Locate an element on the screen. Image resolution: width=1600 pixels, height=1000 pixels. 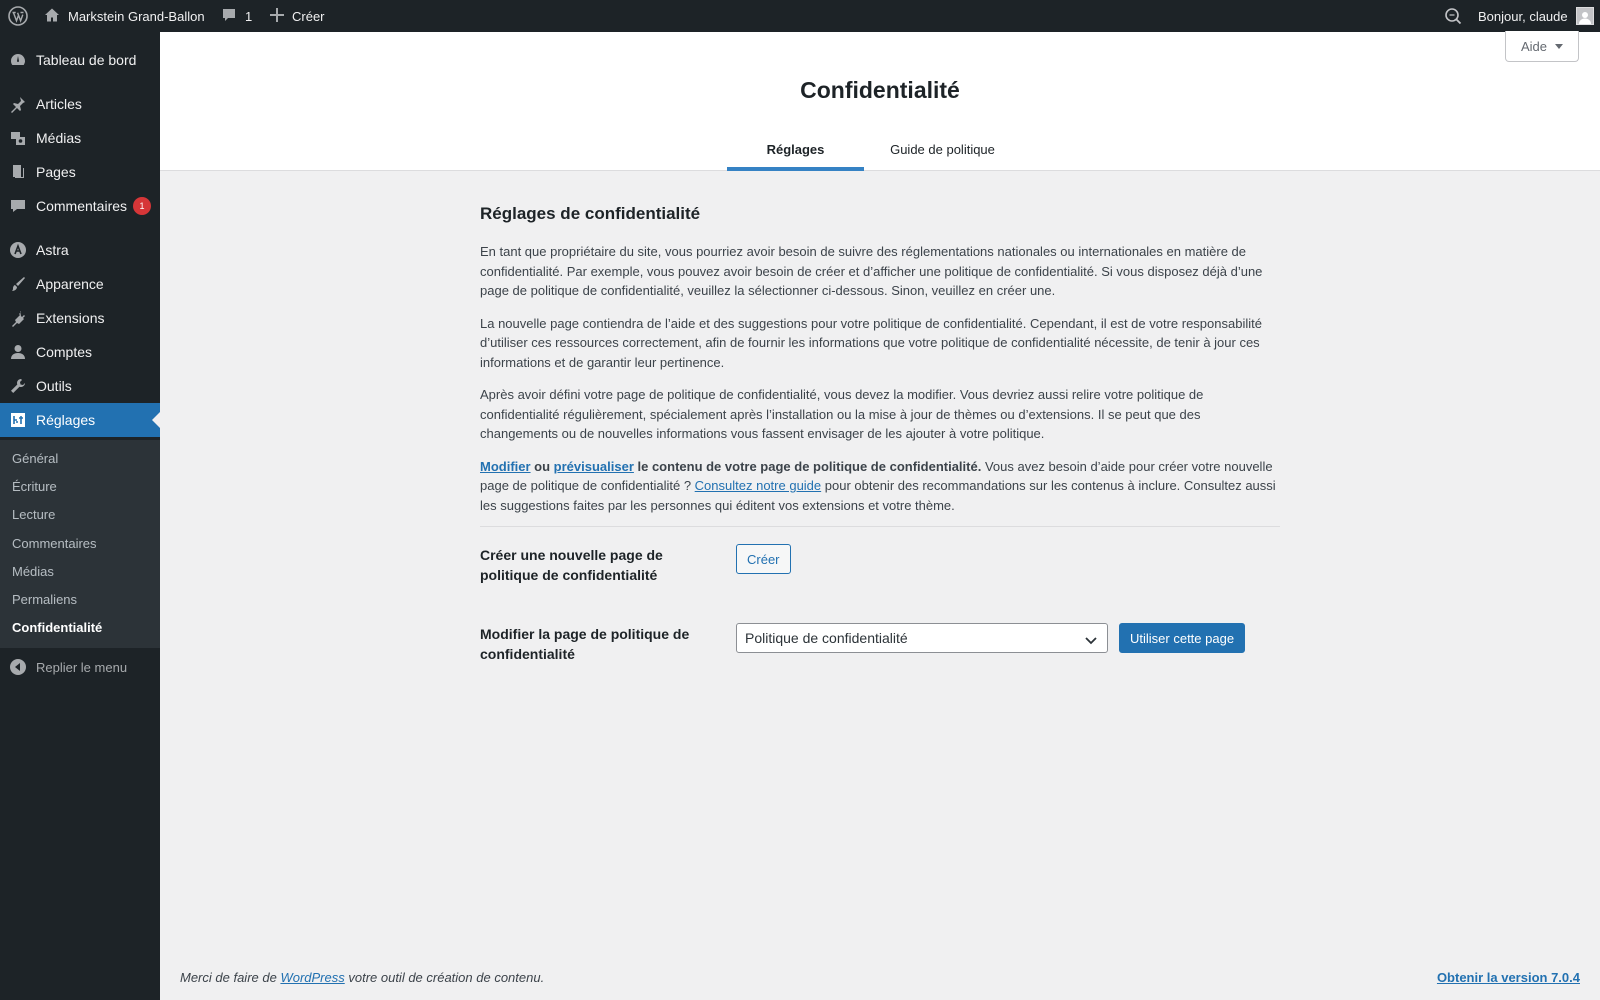
comment-bubble-icon is located at coordinates (229, 16).